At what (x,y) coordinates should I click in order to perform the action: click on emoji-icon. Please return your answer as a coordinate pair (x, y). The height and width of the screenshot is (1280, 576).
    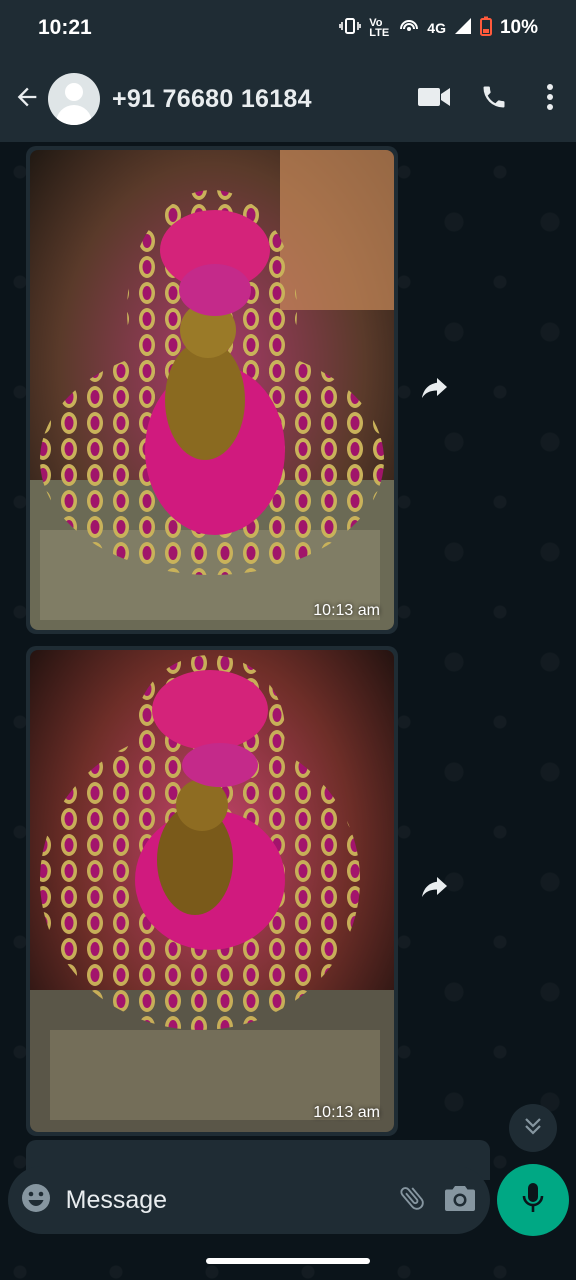
    Looking at the image, I should click on (36, 1200).